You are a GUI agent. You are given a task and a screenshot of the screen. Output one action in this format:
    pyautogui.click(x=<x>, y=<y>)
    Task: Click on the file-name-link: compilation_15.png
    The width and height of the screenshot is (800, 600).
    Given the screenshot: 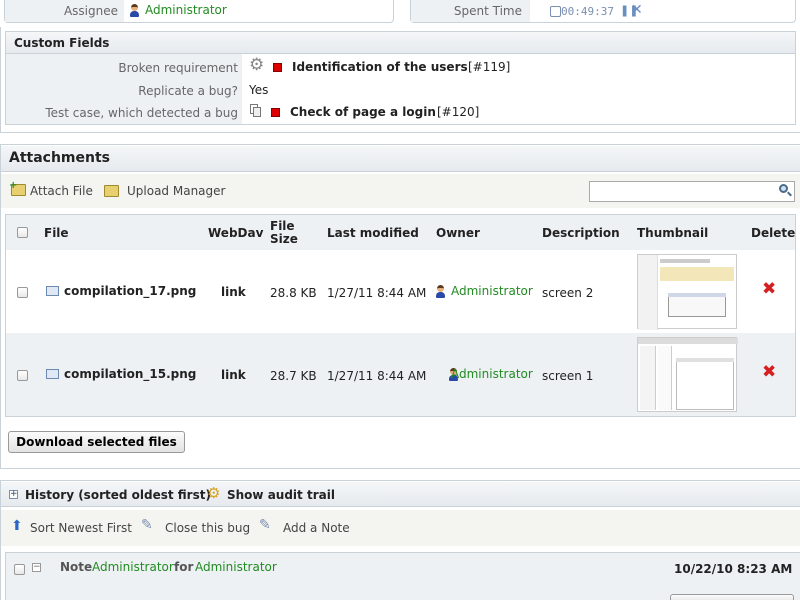 What is the action you would take?
    pyautogui.click(x=130, y=374)
    